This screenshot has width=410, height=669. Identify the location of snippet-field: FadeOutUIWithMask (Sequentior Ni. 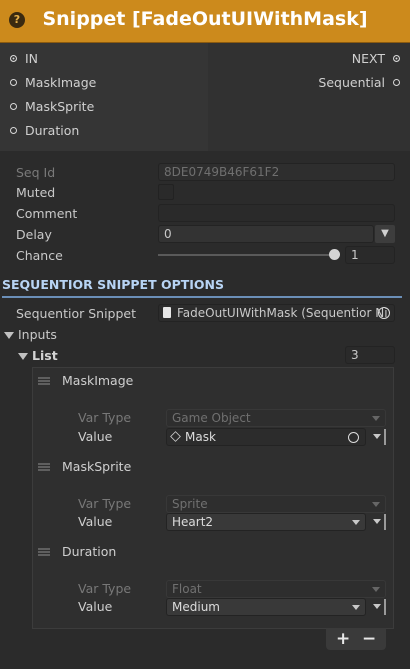
(276, 313).